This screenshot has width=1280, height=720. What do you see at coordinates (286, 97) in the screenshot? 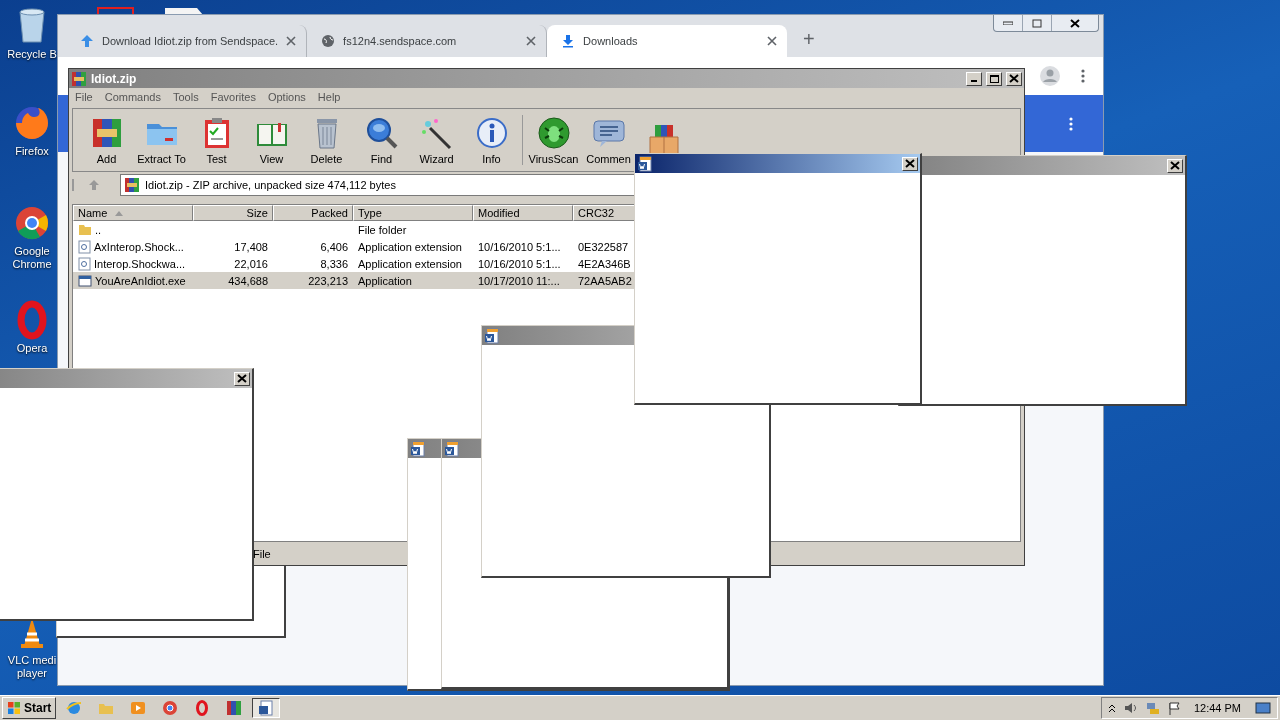
I see `menu-item: Options` at bounding box center [286, 97].